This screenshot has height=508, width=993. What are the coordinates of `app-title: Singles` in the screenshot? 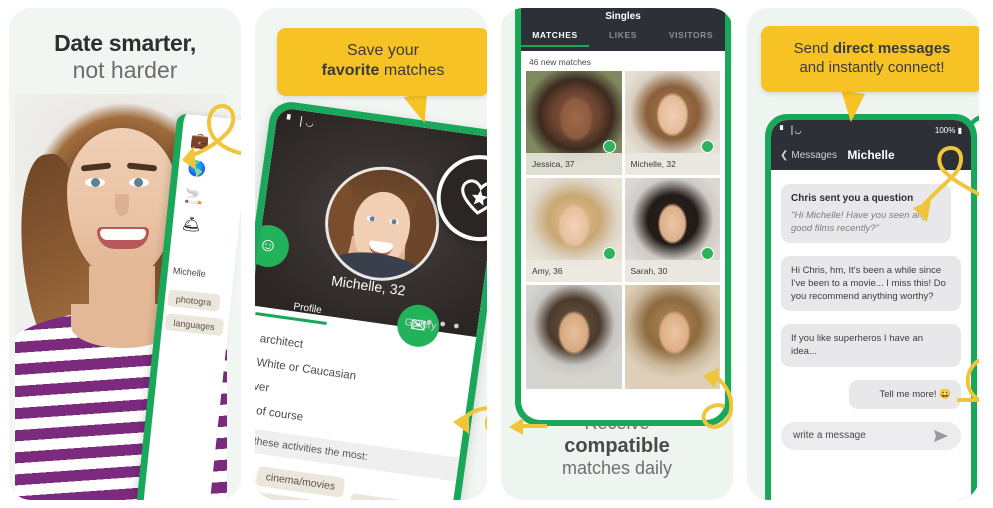 It's located at (623, 16).